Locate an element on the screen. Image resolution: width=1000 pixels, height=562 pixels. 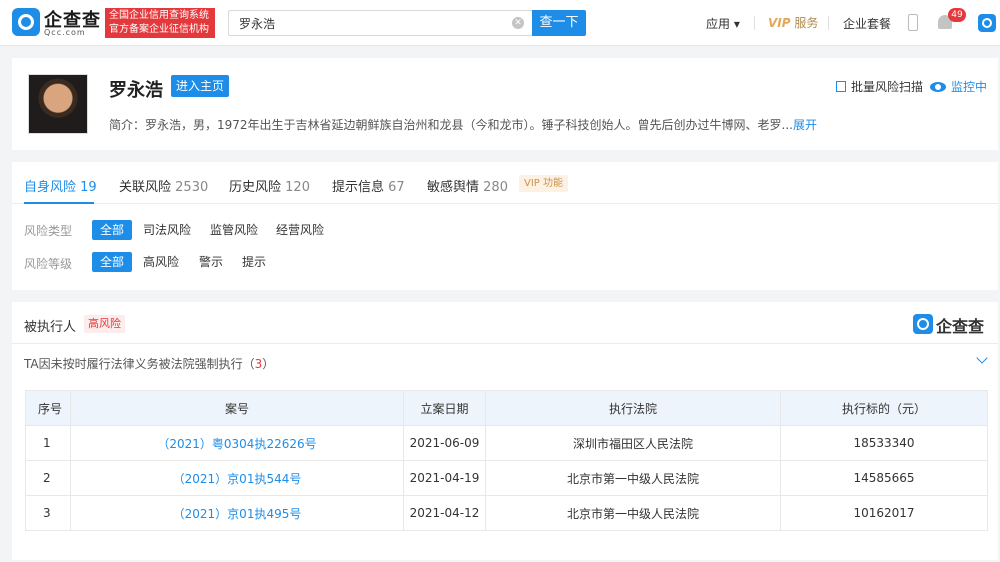
bio-expand-link: 展开 is located at coordinates (805, 125).